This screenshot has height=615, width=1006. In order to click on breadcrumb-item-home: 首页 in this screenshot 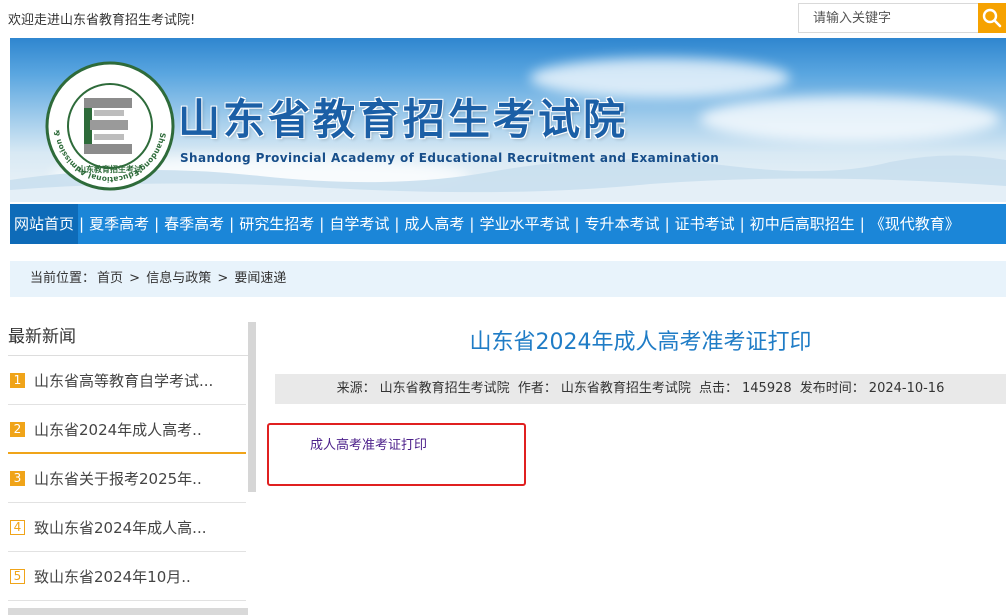, I will do `click(110, 278)`.